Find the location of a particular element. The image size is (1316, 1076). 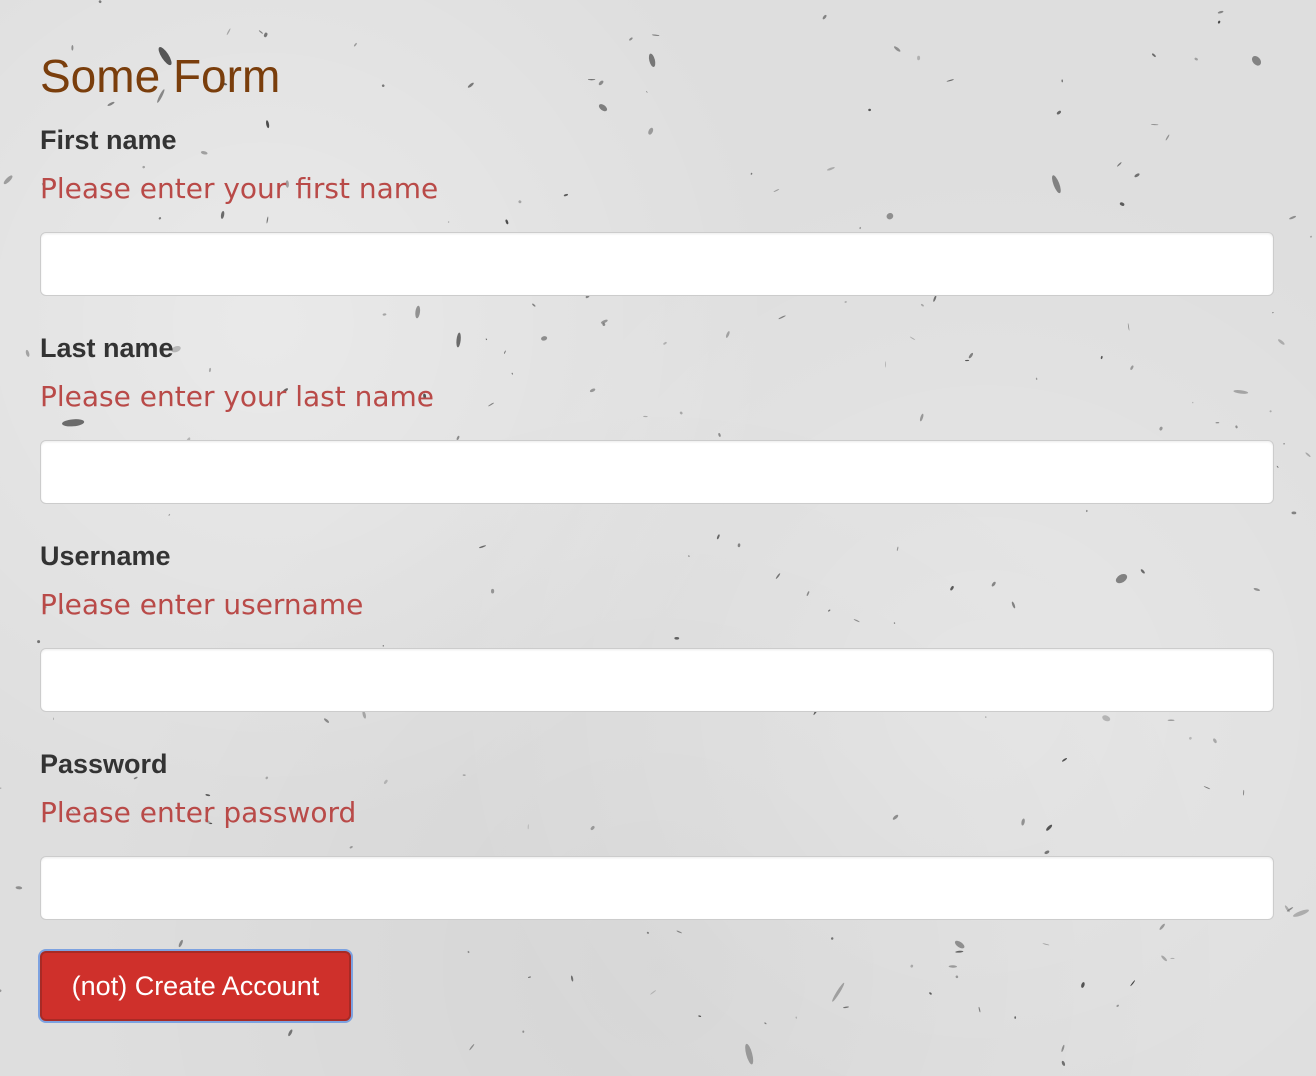

first-name-input is located at coordinates (657, 264).